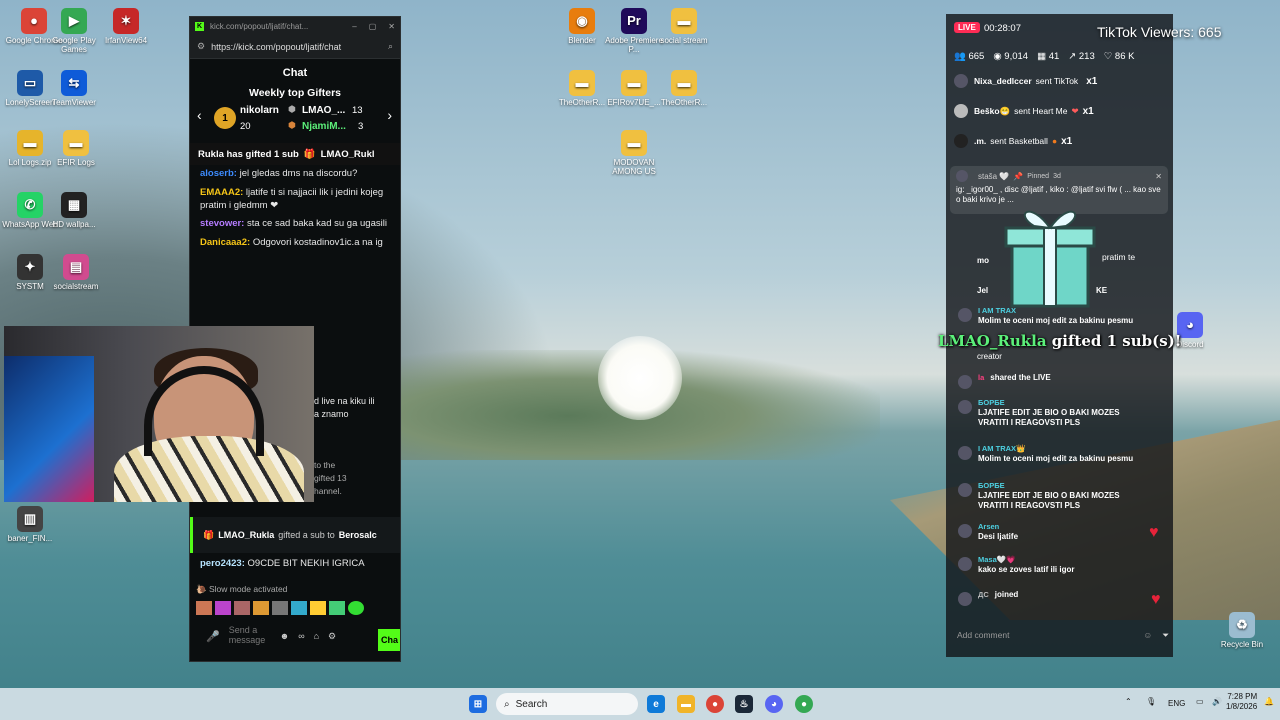 The image size is (1280, 720). I want to click on emote-bar, so click(280, 608).